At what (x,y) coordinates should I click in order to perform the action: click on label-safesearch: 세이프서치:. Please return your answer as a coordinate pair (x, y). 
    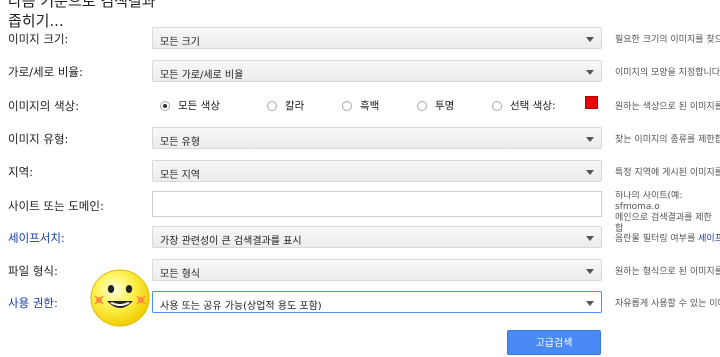
    Looking at the image, I should click on (36, 238).